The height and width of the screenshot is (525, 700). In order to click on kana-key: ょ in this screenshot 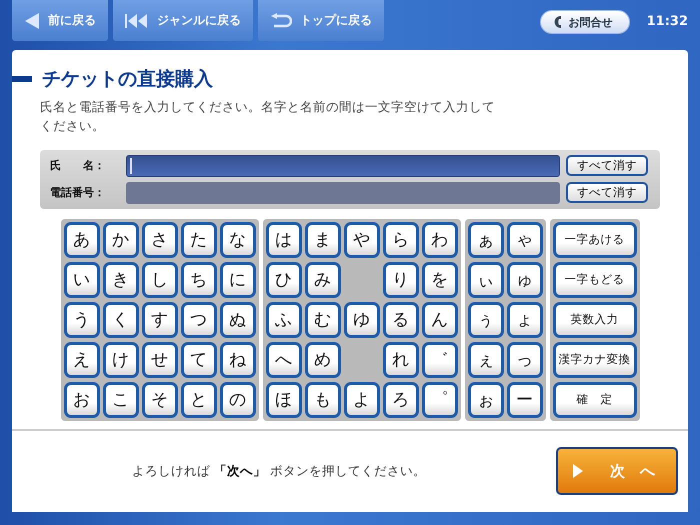, I will do `click(524, 320)`.